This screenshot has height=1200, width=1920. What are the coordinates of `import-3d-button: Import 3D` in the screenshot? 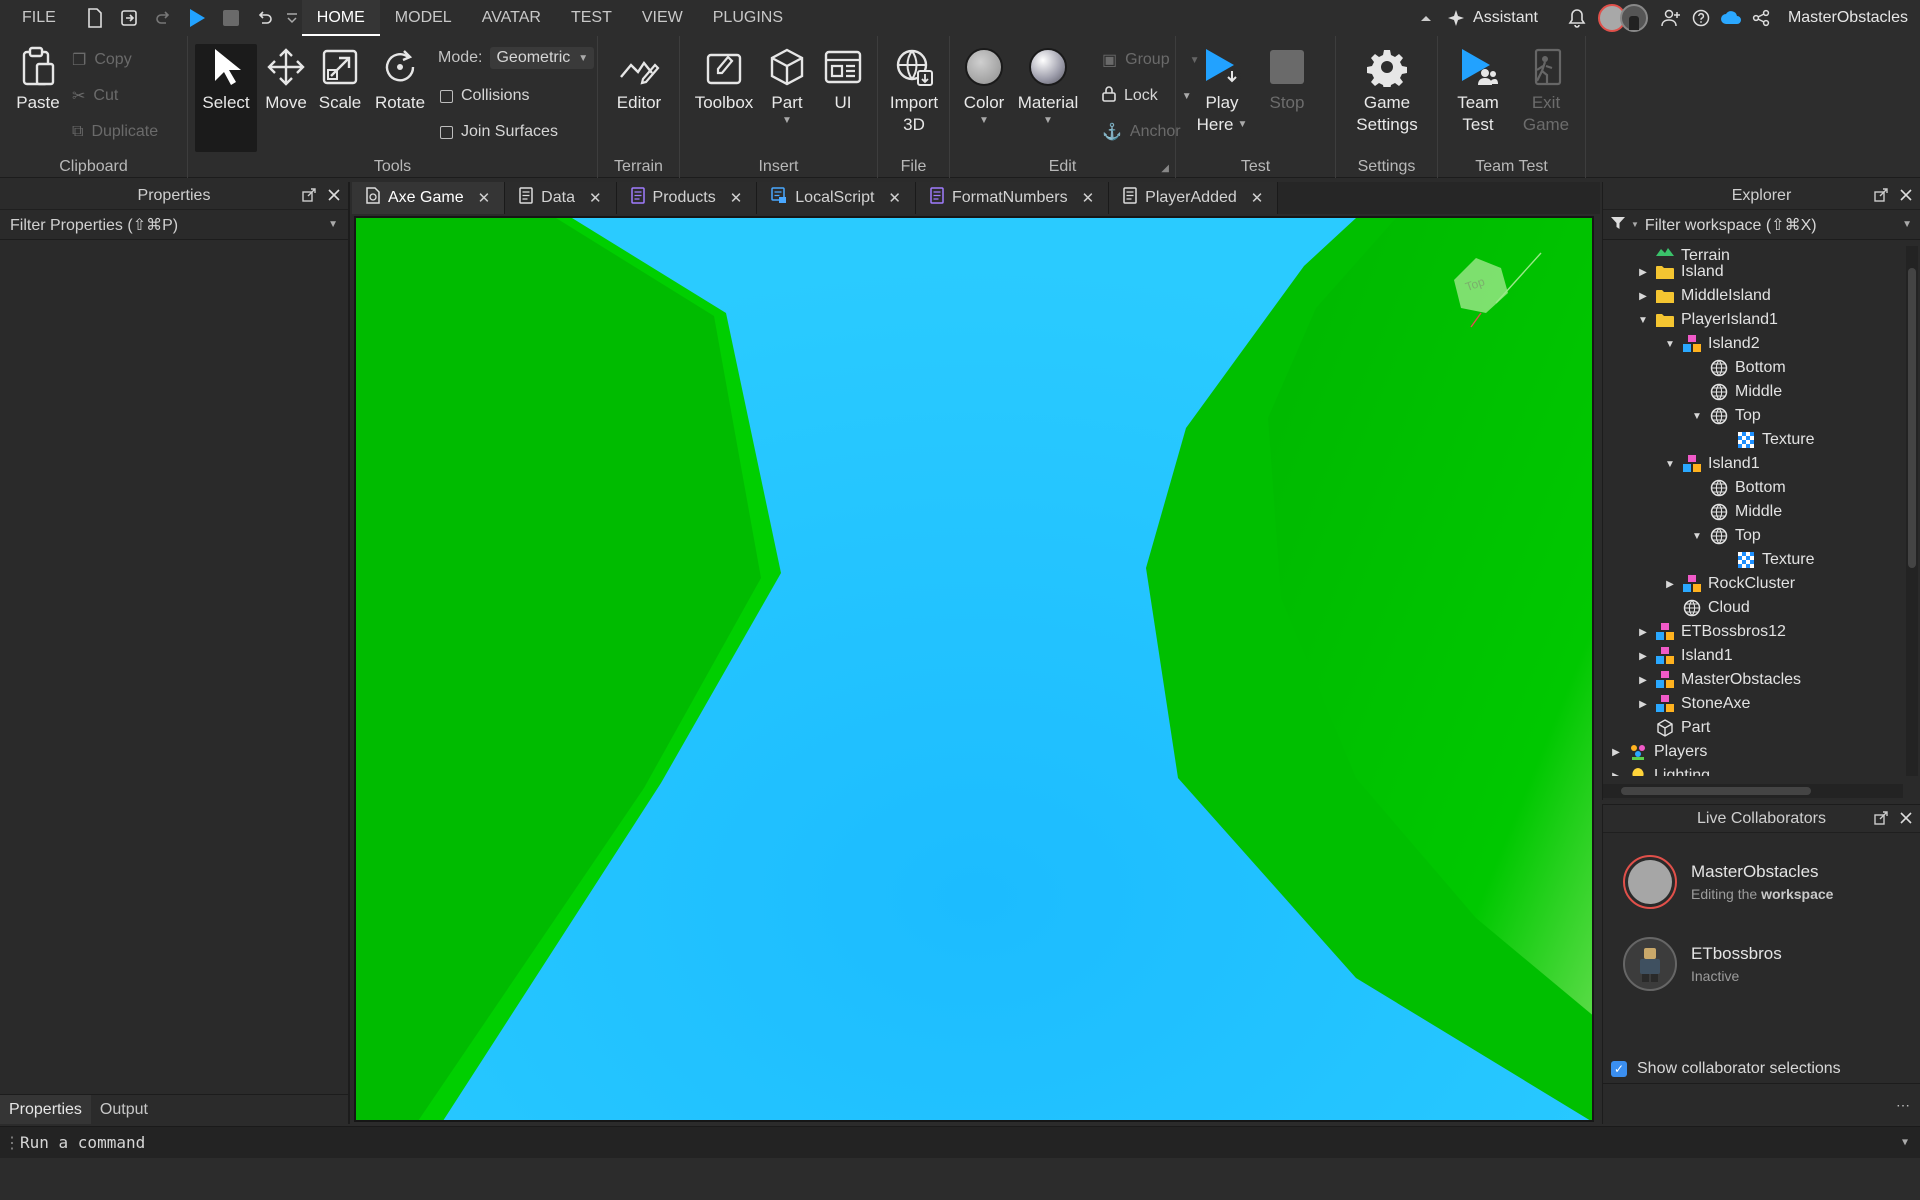 It's located at (914, 90).